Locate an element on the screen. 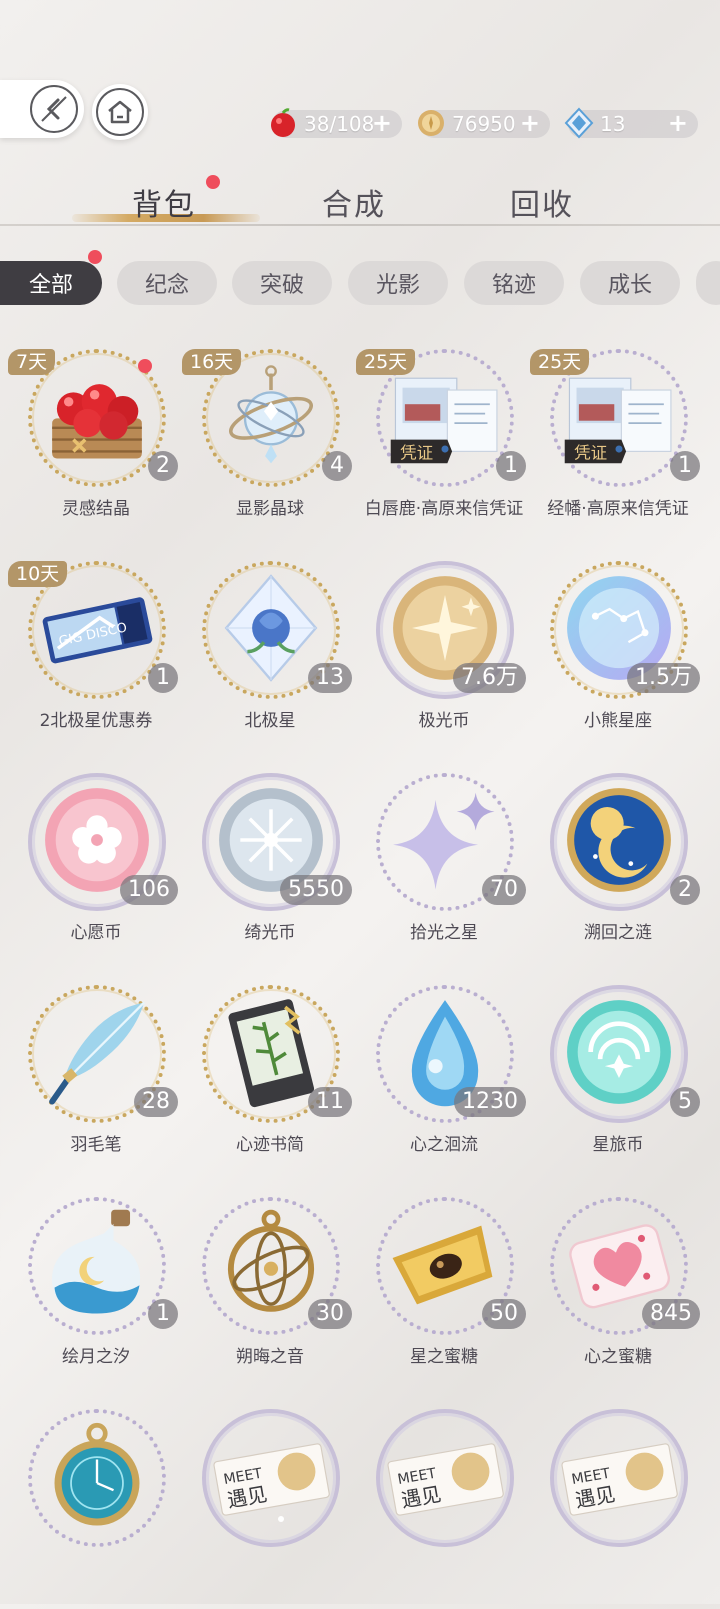 The width and height of the screenshot is (720, 1609). back-button is located at coordinates (42, 109).